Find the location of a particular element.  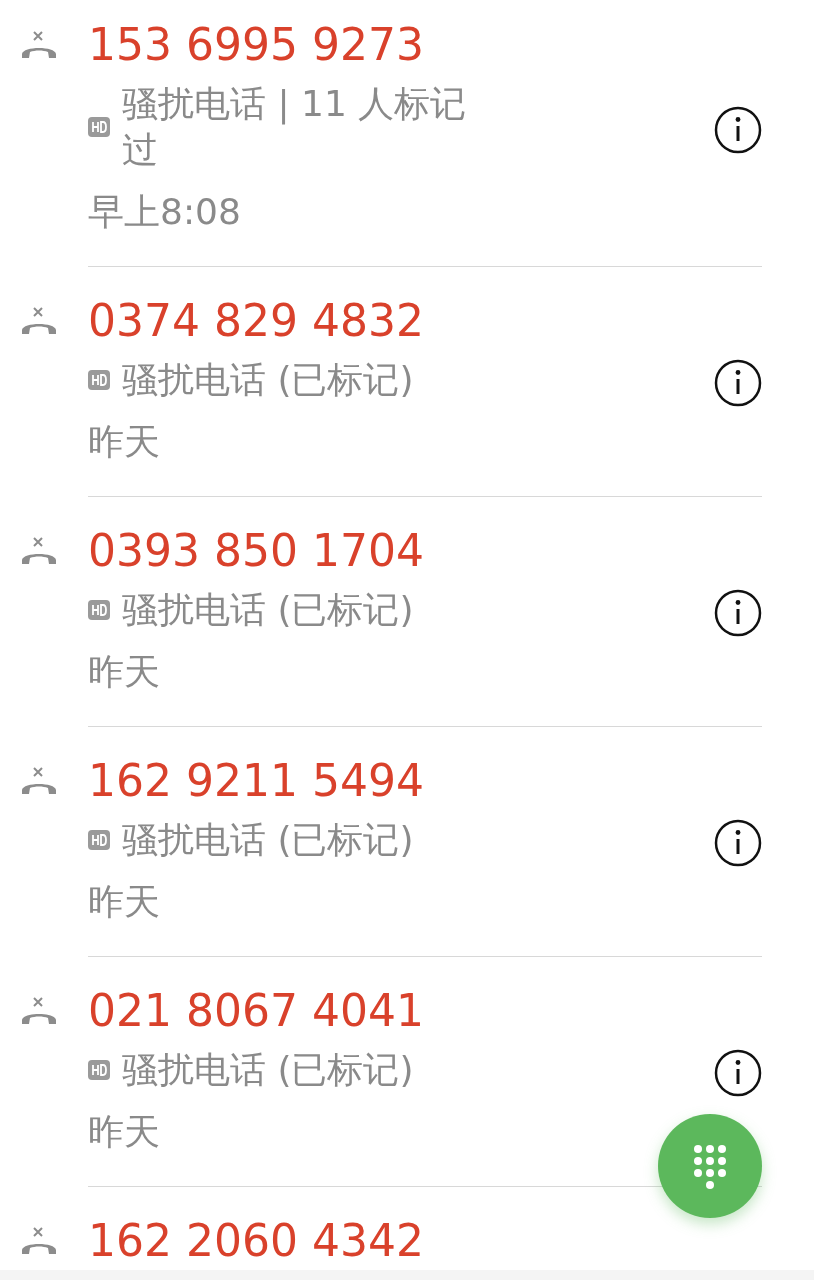

phone-number: 153 6995 9273 is located at coordinates (256, 45).